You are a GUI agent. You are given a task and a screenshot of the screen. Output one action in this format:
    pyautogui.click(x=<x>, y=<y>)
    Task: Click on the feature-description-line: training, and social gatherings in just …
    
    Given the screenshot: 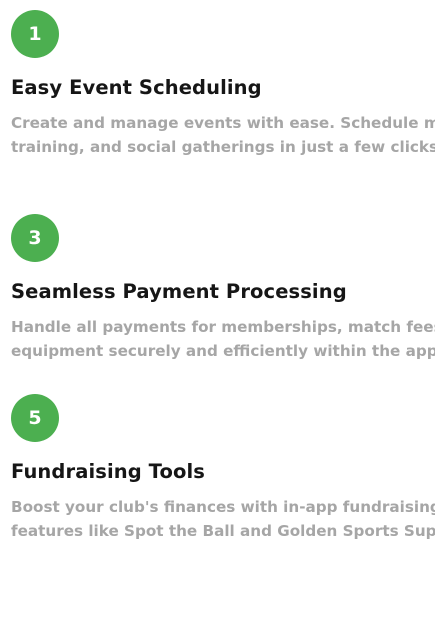 What is the action you would take?
    pyautogui.click(x=223, y=147)
    